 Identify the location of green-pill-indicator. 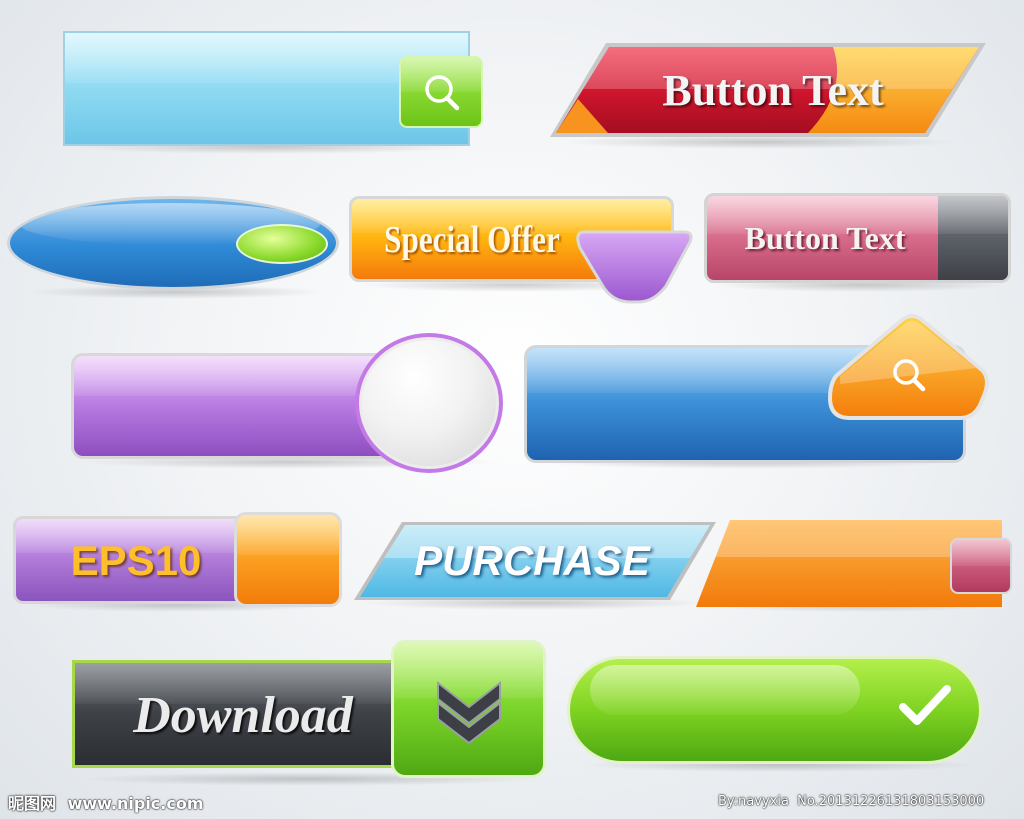
(282, 244).